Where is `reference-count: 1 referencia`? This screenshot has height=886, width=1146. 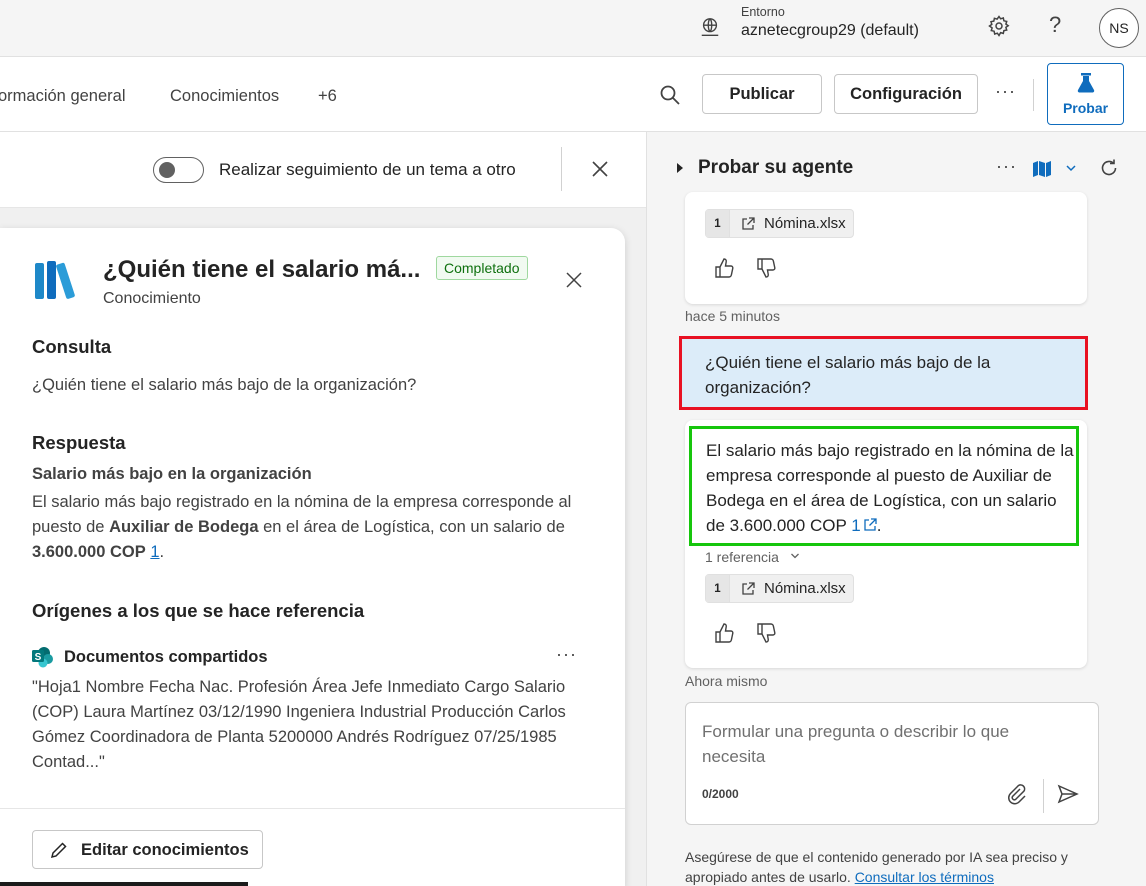 reference-count: 1 referencia is located at coordinates (742, 557).